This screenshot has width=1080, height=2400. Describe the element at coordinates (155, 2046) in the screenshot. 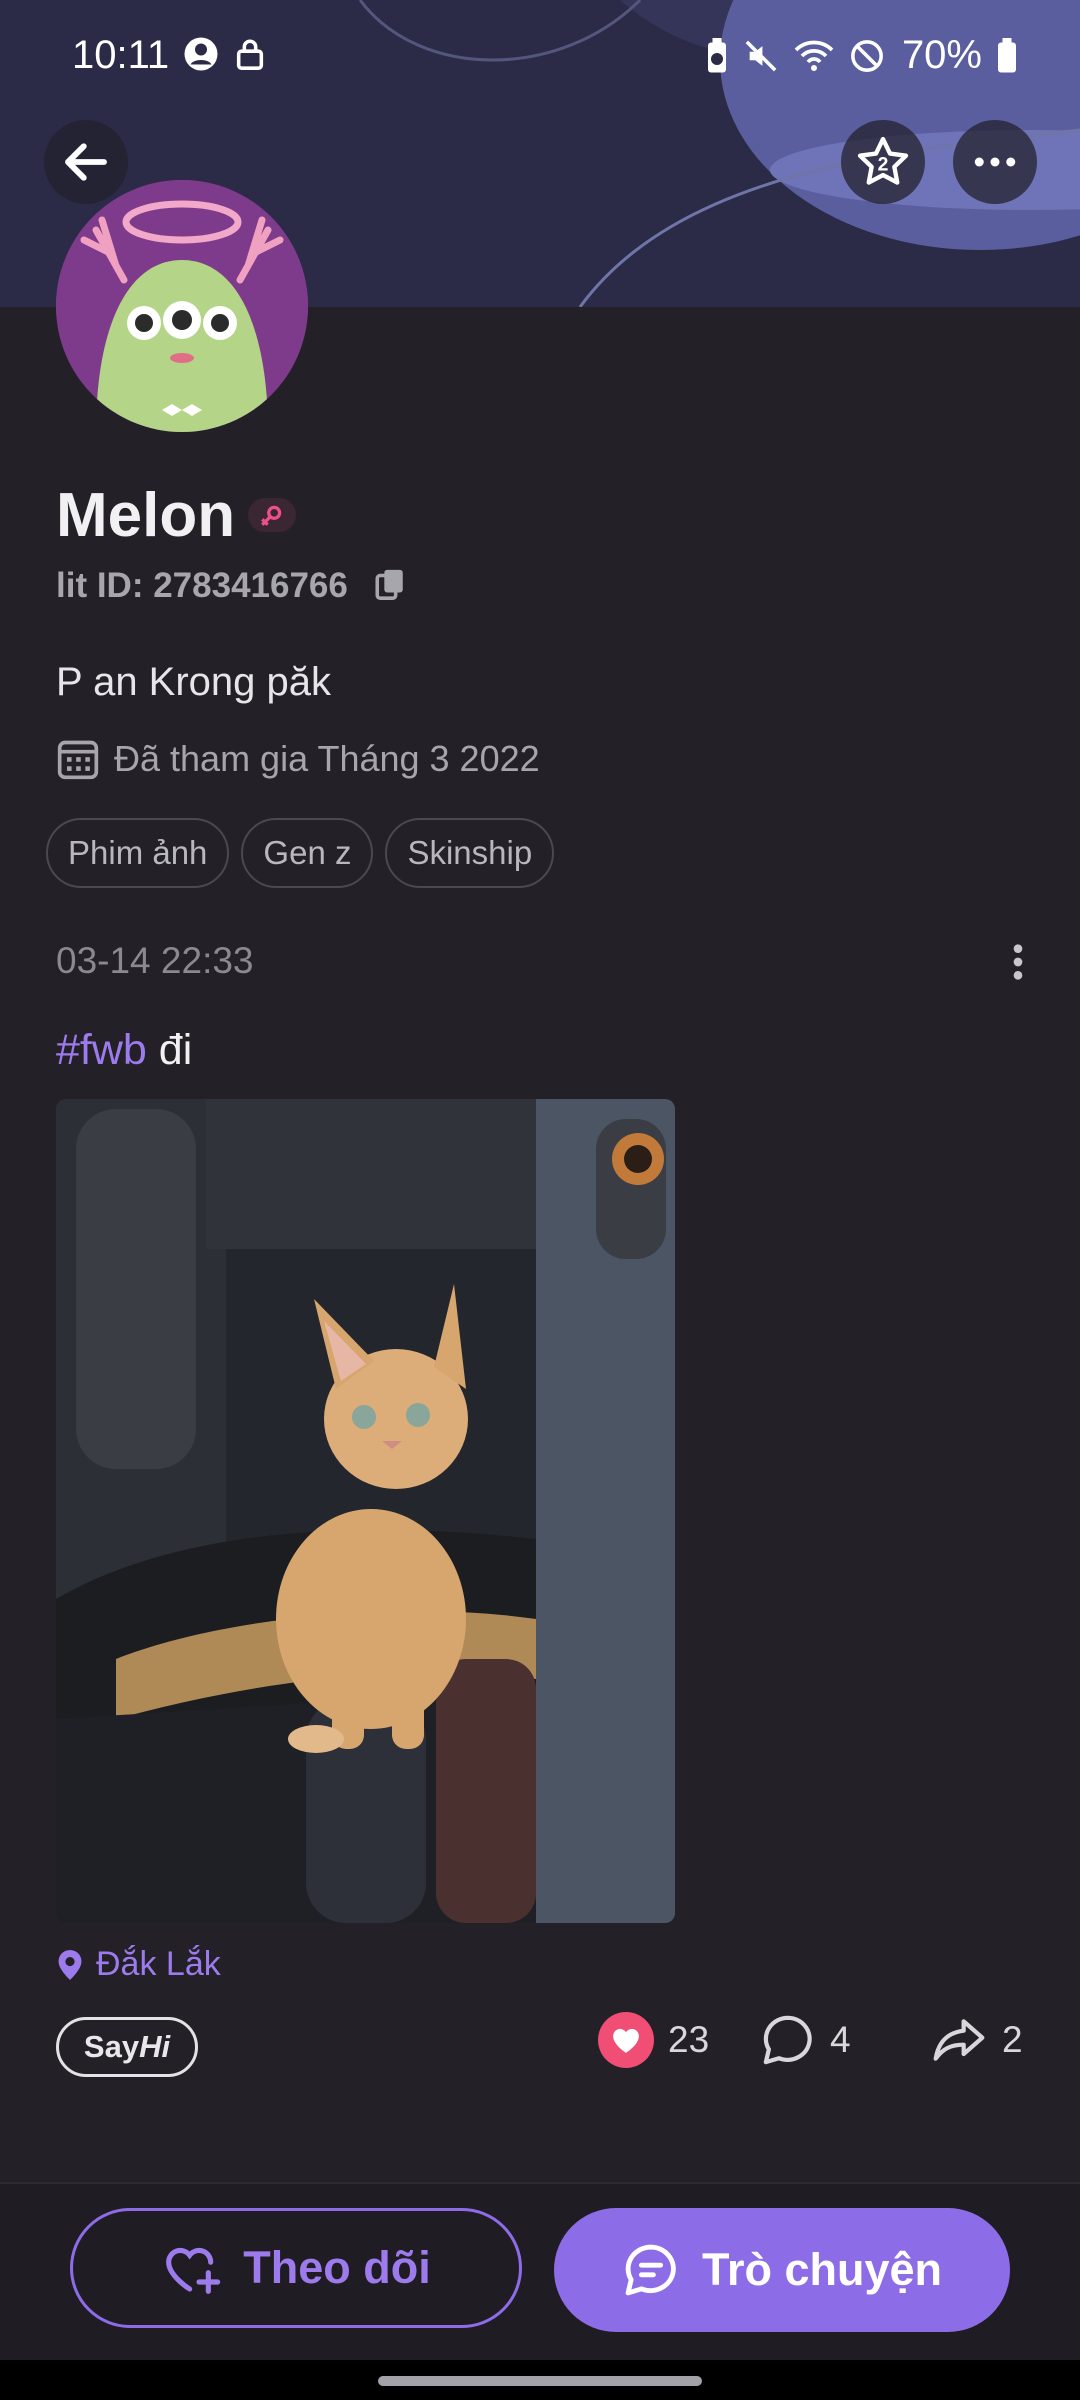

I see `say-hi-hi: Hi` at that location.